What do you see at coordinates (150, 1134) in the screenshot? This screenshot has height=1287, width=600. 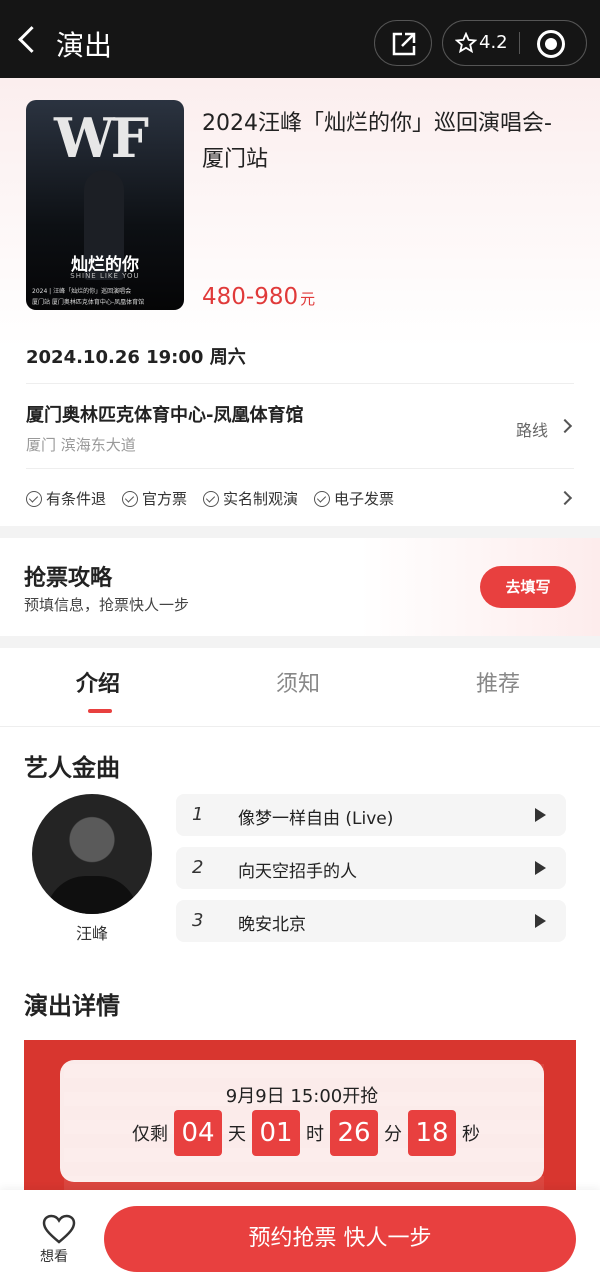 I see `countdown-prefix: 仅剩` at bounding box center [150, 1134].